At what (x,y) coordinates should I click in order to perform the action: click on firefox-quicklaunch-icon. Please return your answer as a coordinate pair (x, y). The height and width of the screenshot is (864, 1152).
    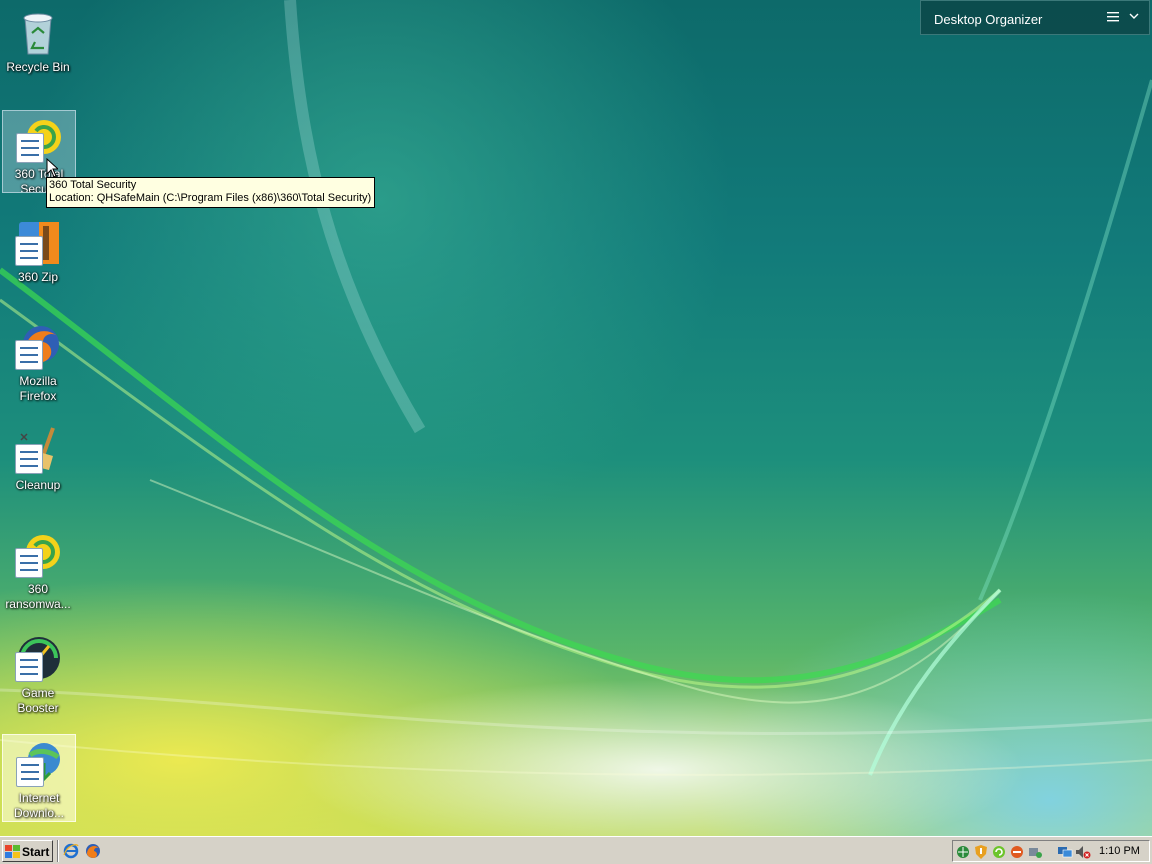
    Looking at the image, I should click on (93, 851).